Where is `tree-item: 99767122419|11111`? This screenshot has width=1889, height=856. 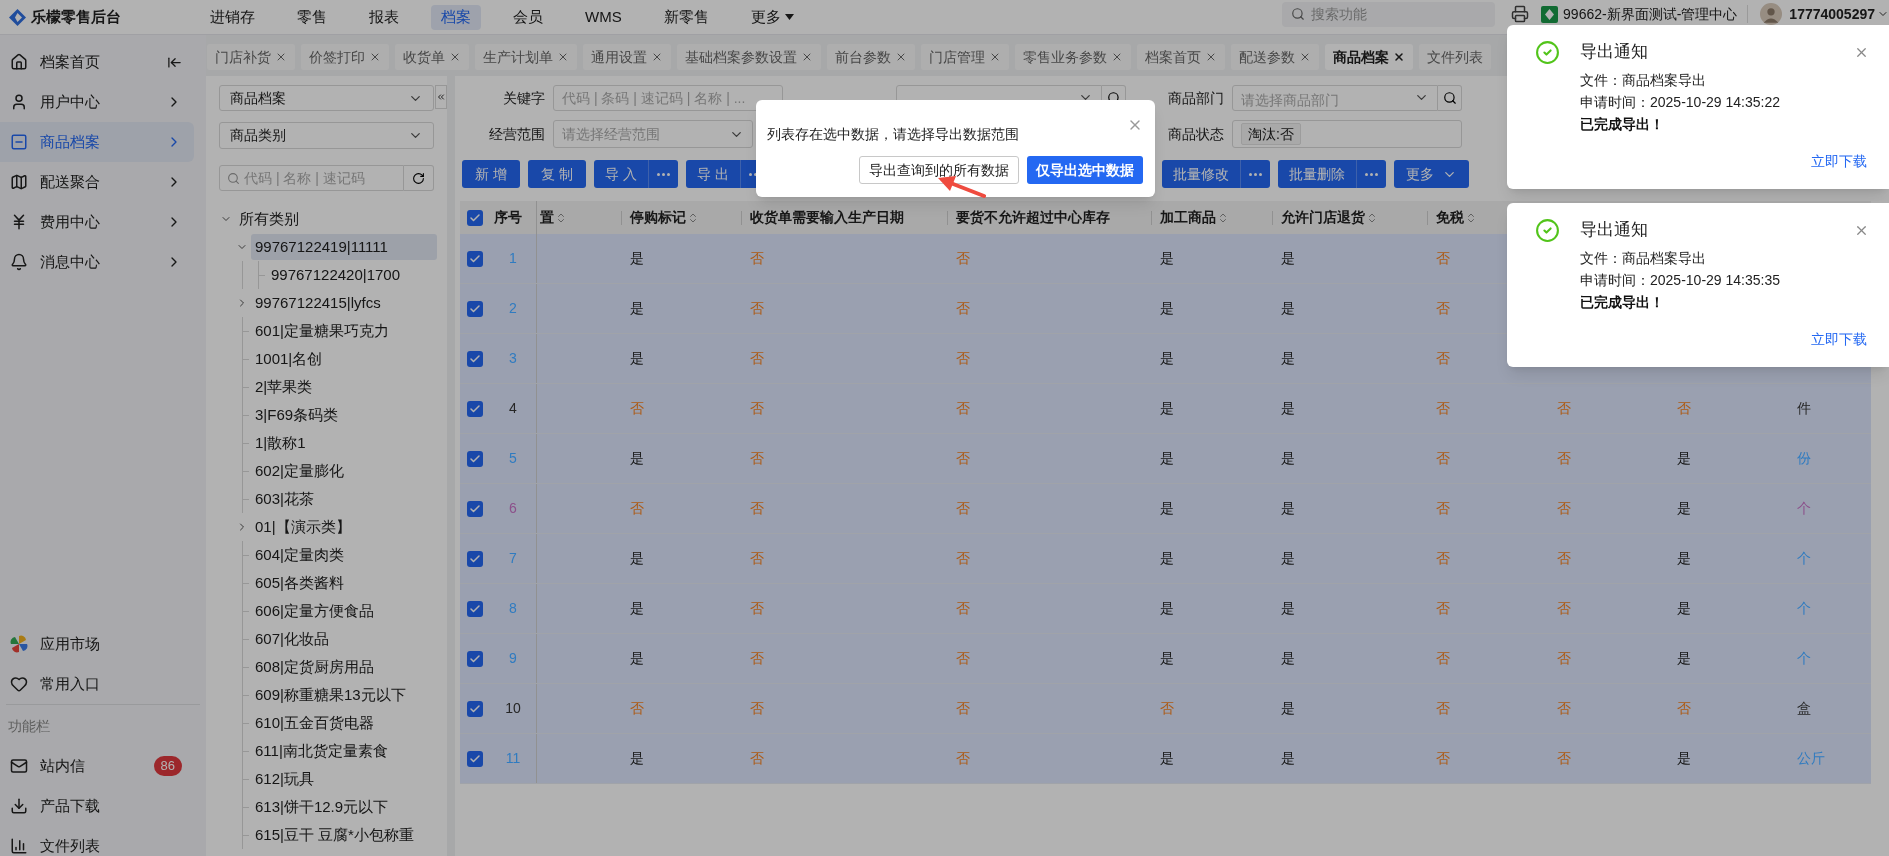
tree-item: 99767122419|11111 is located at coordinates (344, 247).